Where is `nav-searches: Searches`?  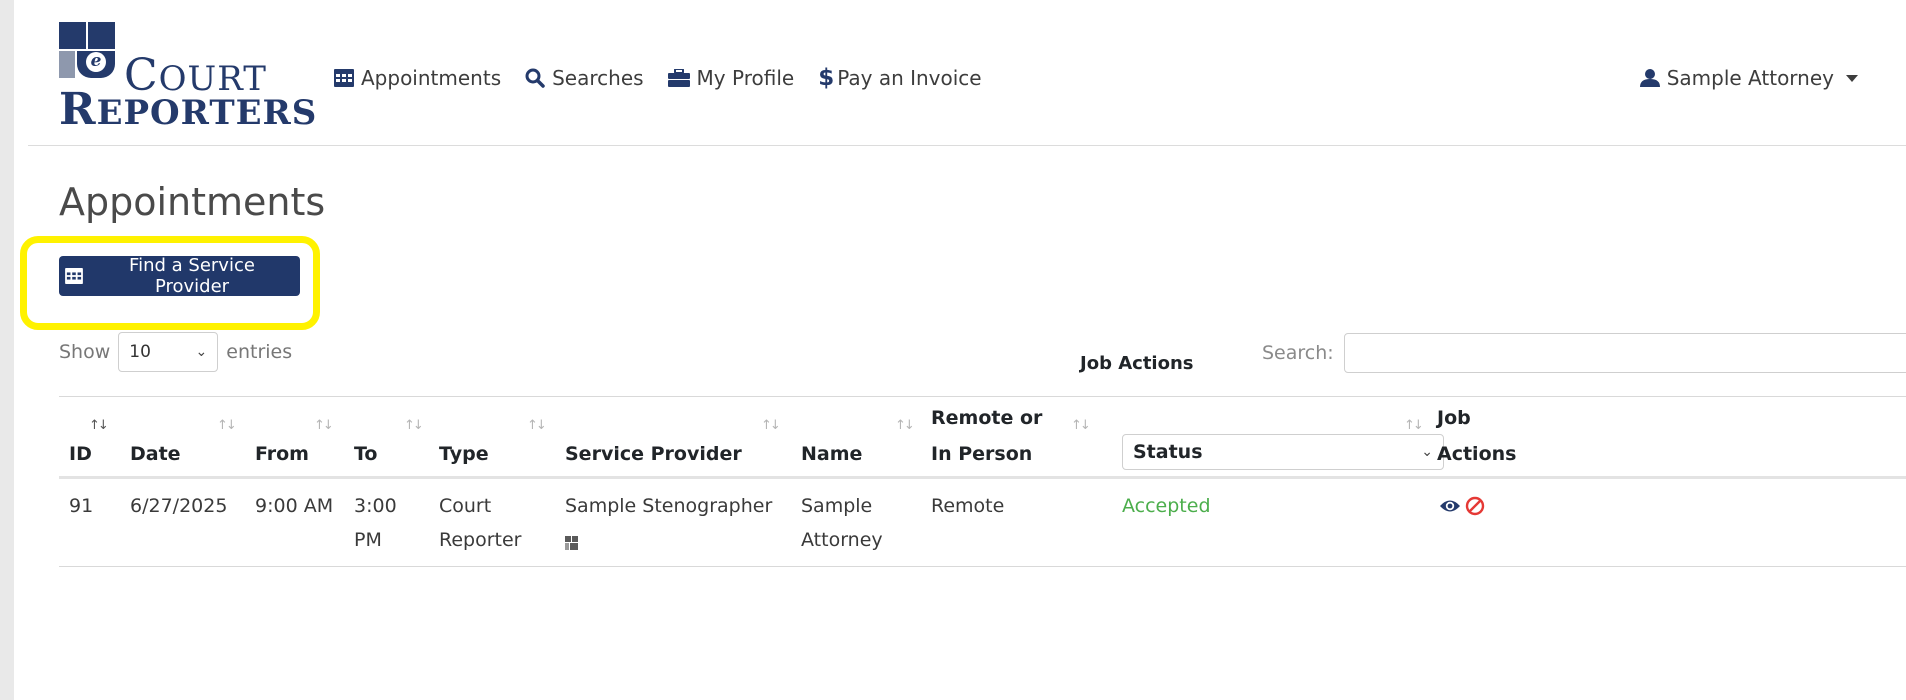
nav-searches: Searches is located at coordinates (584, 78).